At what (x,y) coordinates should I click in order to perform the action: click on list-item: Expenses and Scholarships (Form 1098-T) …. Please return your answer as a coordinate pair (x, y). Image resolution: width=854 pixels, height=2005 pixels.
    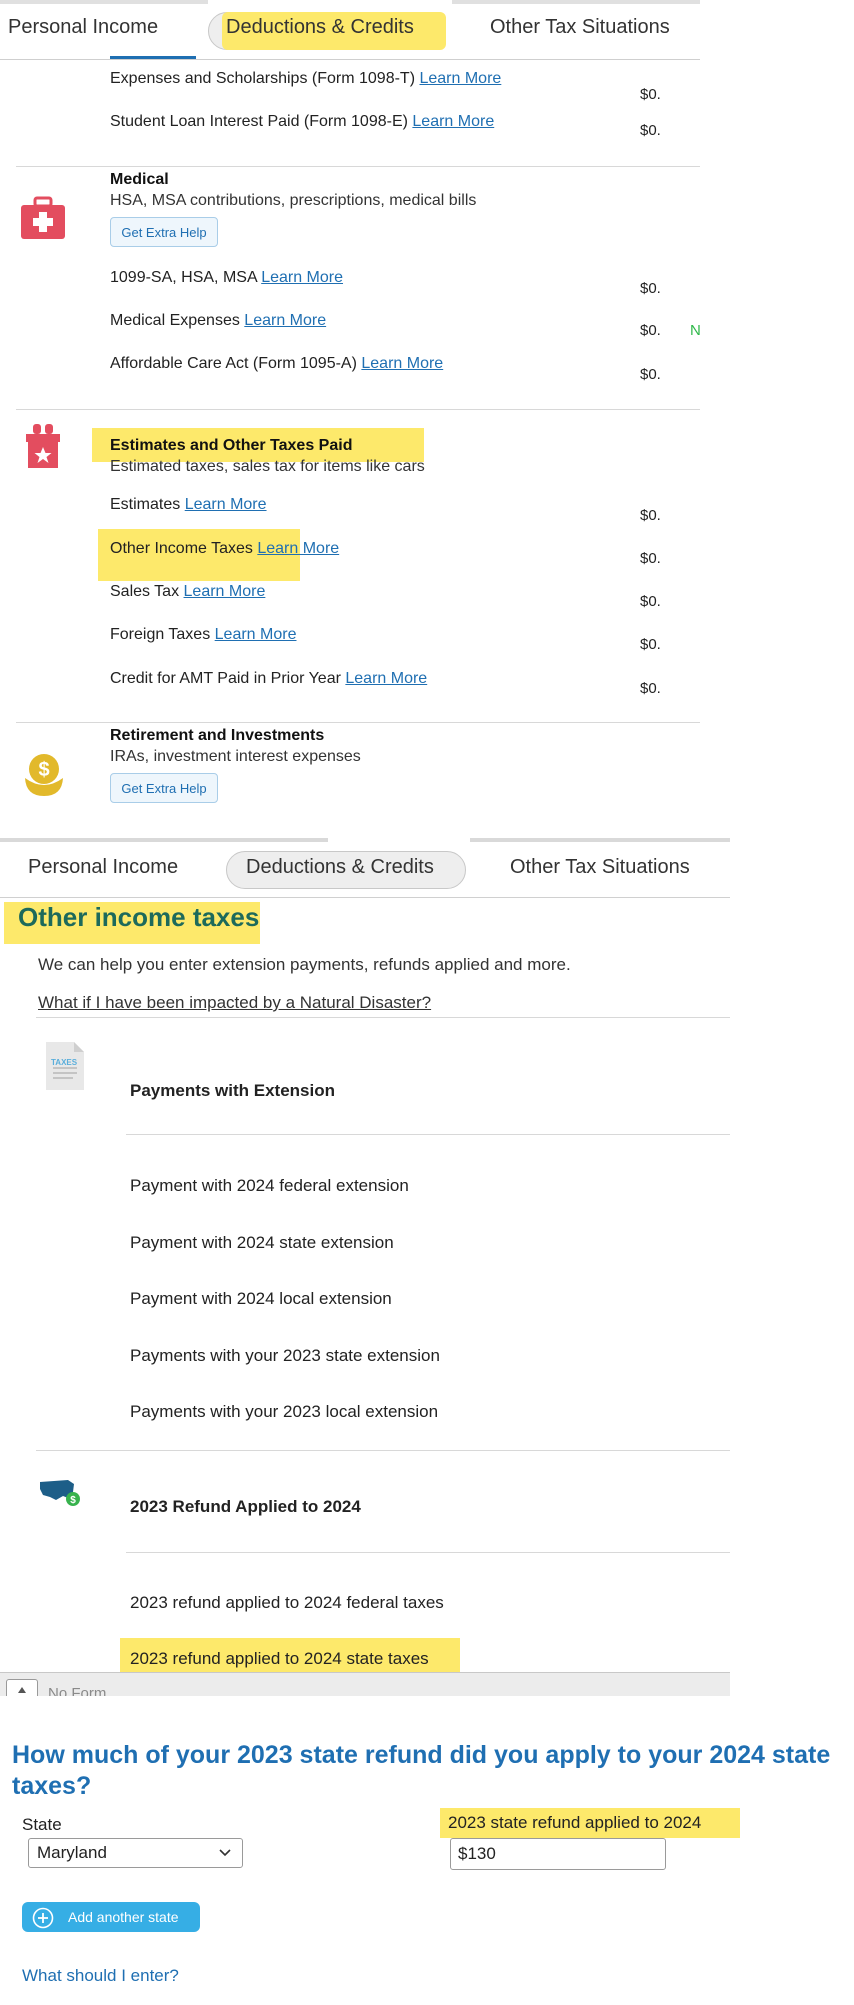
    Looking at the image, I should click on (305, 79).